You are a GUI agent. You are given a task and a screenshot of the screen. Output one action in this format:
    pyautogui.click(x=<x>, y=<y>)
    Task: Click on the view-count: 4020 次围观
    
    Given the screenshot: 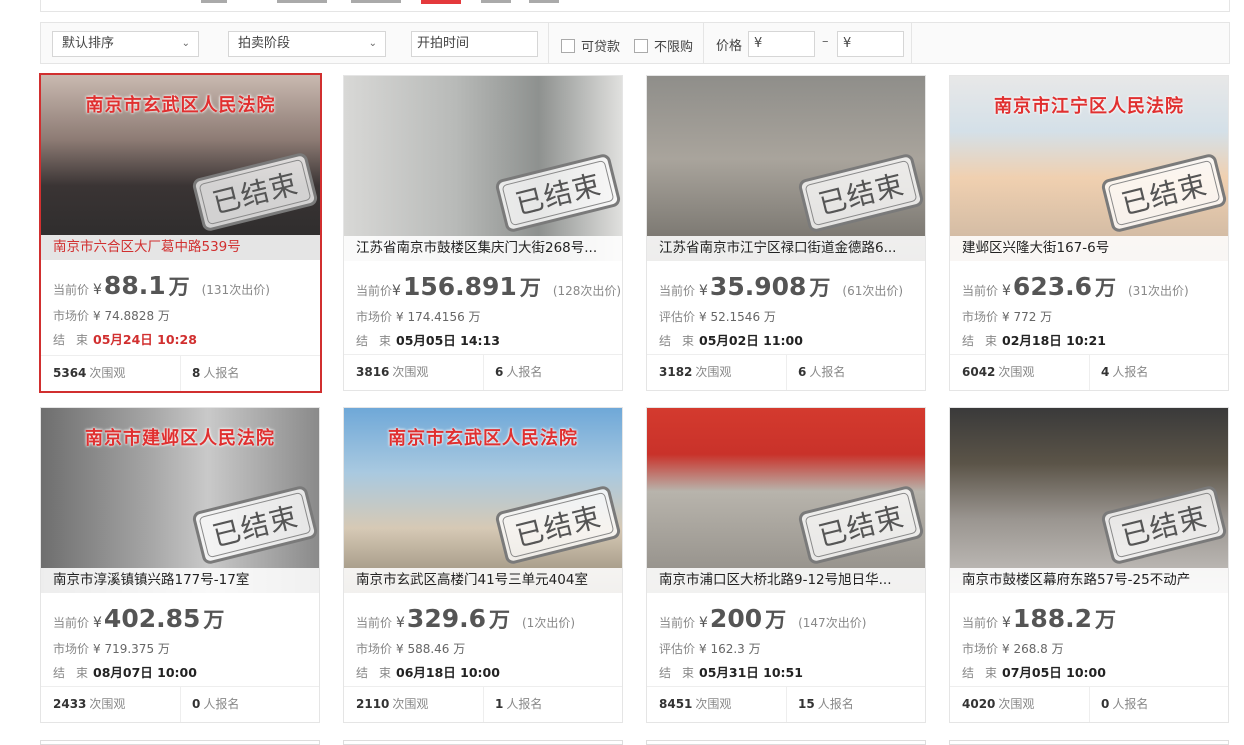 What is the action you would take?
    pyautogui.click(x=998, y=704)
    